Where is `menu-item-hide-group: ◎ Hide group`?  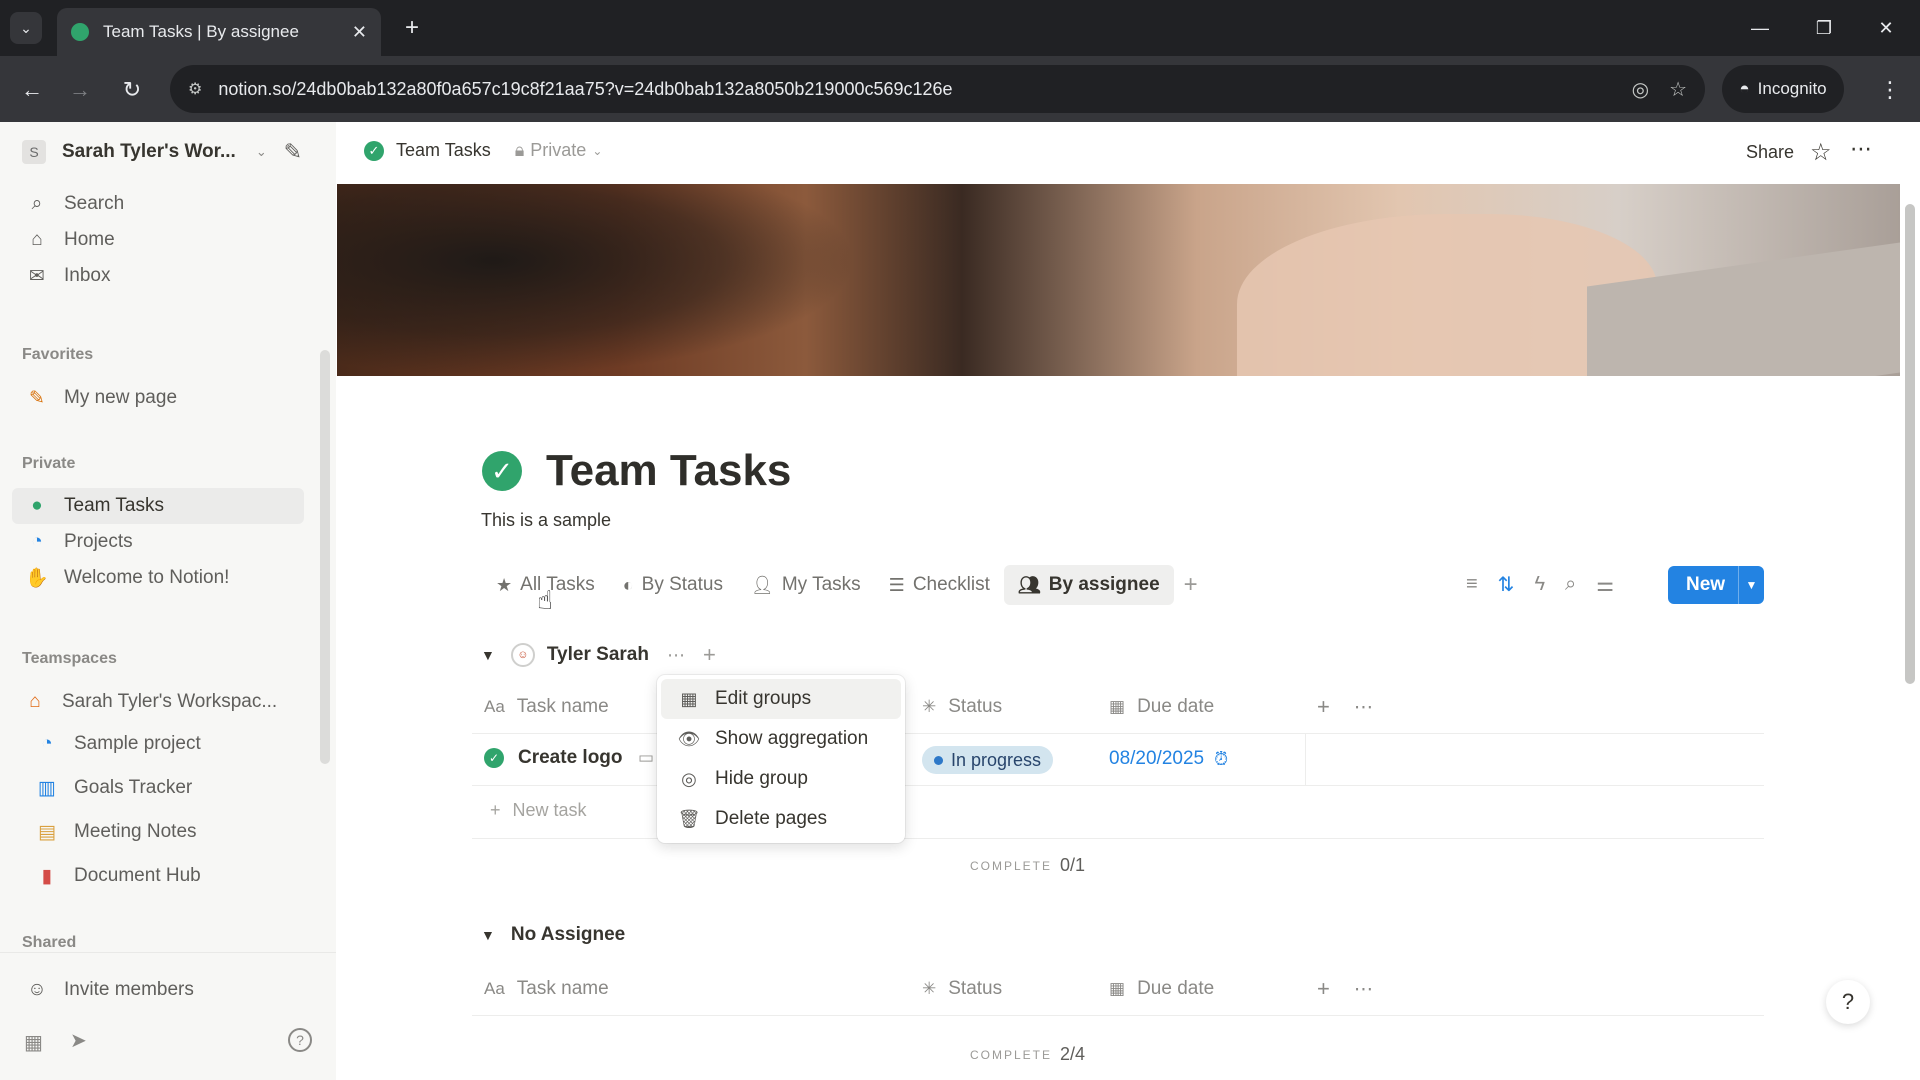 menu-item-hide-group: ◎ Hide group is located at coordinates (781, 779).